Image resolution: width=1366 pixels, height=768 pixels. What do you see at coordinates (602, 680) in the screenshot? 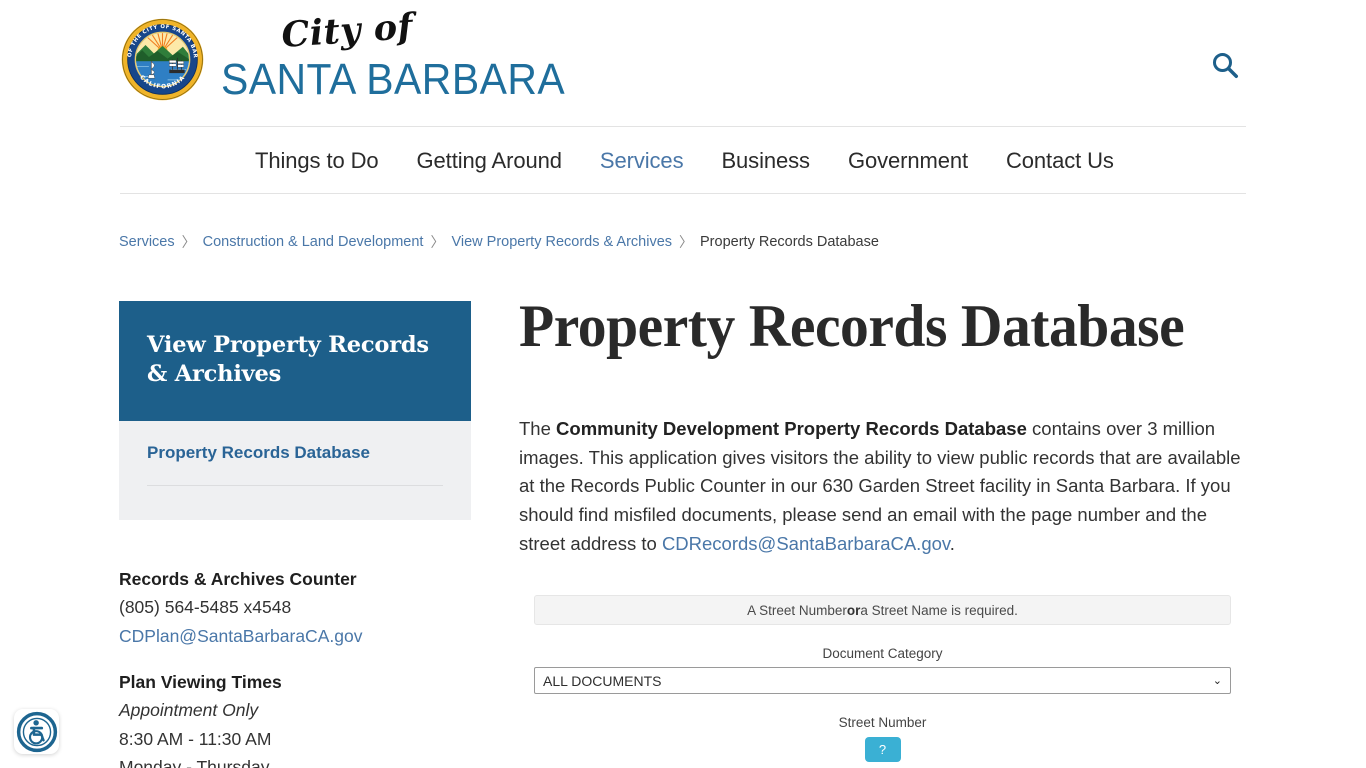
I see `document-category-selected-value: ALL DOCUMENTS` at bounding box center [602, 680].